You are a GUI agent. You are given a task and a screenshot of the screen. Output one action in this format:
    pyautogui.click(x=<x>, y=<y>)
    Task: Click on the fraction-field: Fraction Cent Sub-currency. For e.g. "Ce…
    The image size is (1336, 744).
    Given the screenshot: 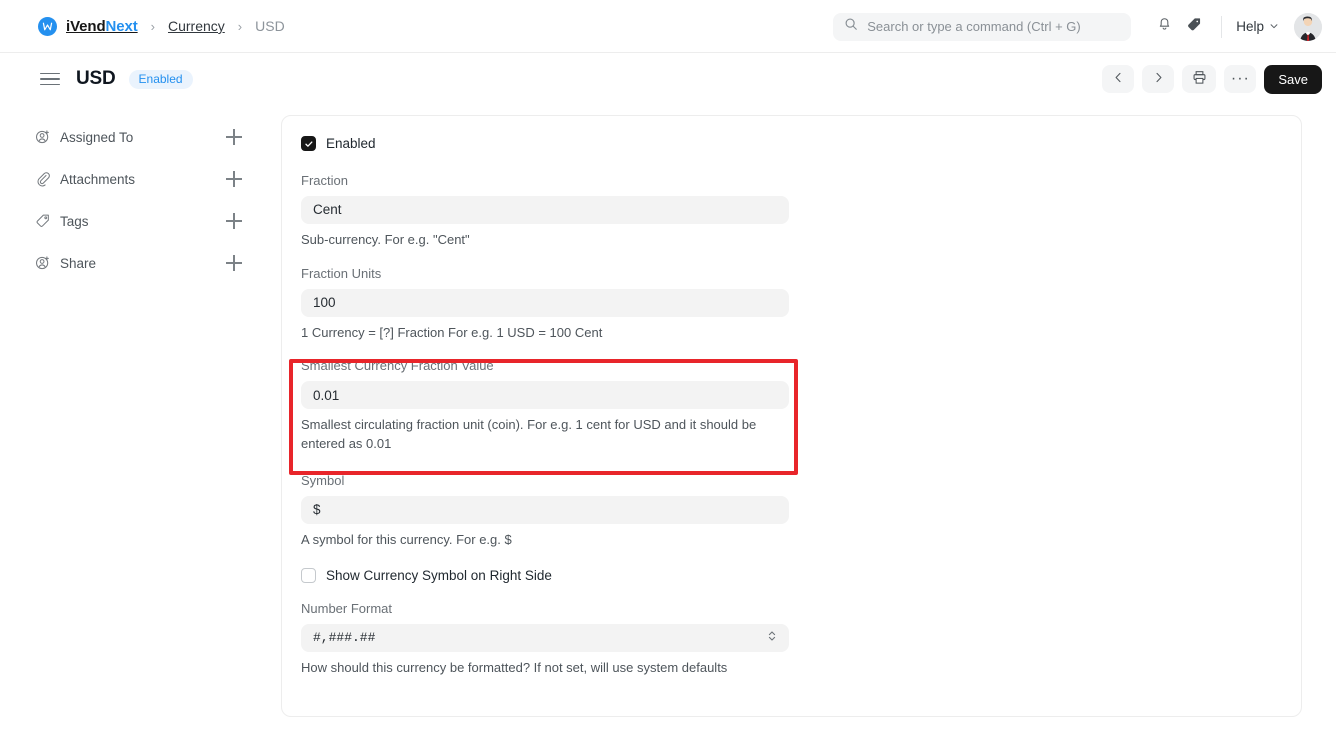 What is the action you would take?
    pyautogui.click(x=791, y=211)
    